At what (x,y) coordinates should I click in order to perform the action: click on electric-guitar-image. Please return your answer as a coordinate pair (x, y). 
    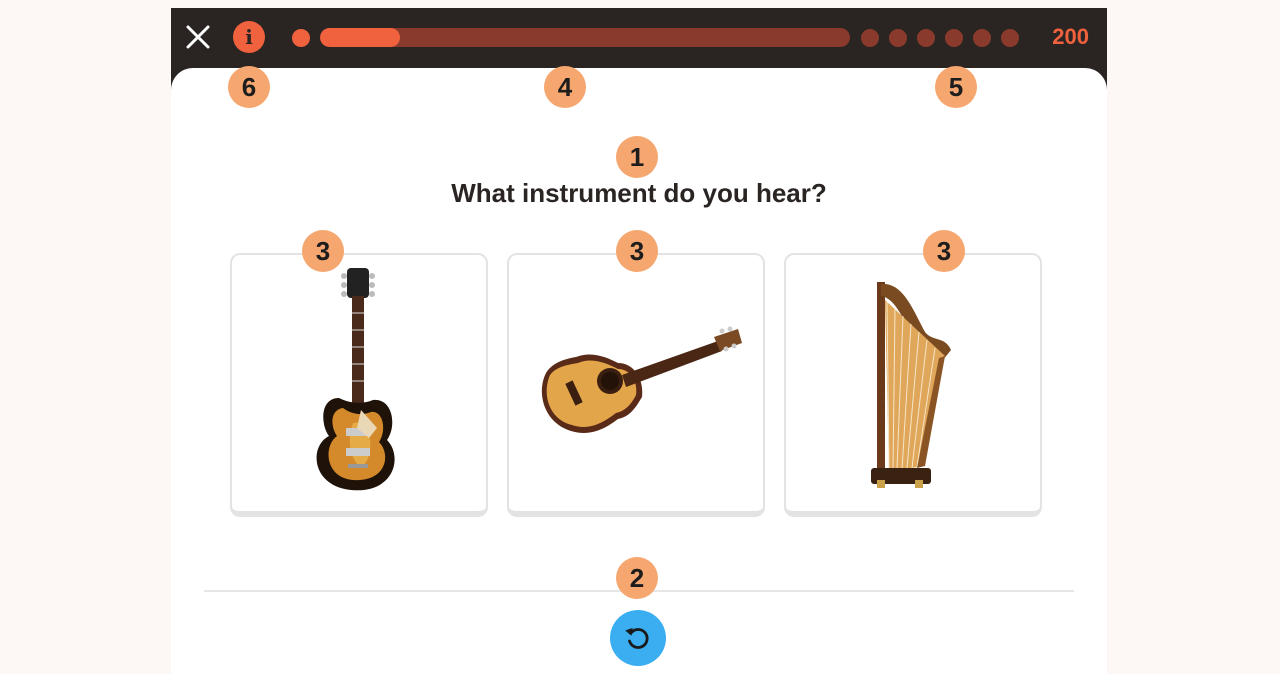
    Looking at the image, I should click on (355, 379).